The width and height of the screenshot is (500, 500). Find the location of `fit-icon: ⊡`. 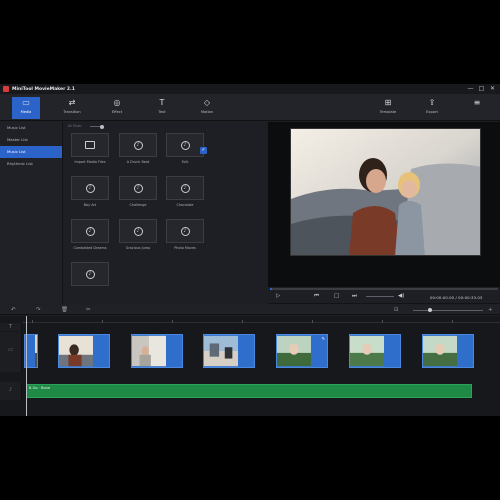

fit-icon: ⊡ is located at coordinates (396, 310).